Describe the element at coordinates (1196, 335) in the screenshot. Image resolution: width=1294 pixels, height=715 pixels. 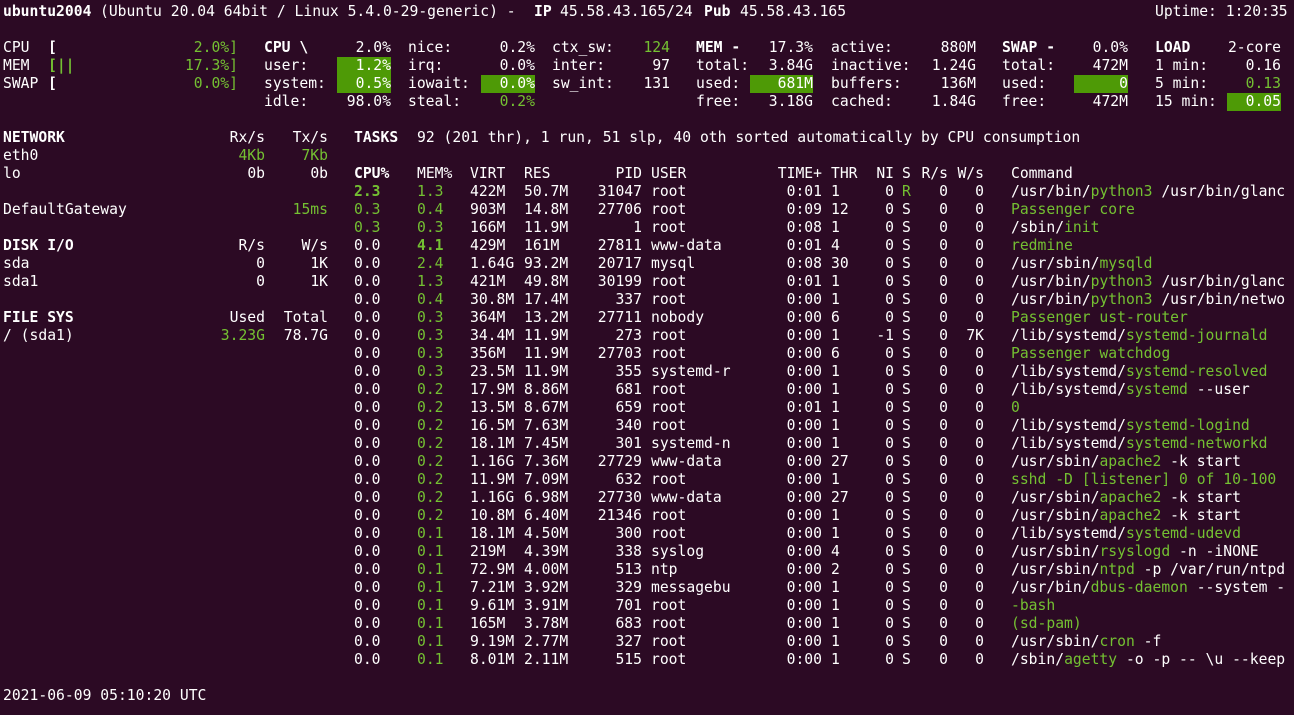
I see `command-part: systemd-journald` at that location.